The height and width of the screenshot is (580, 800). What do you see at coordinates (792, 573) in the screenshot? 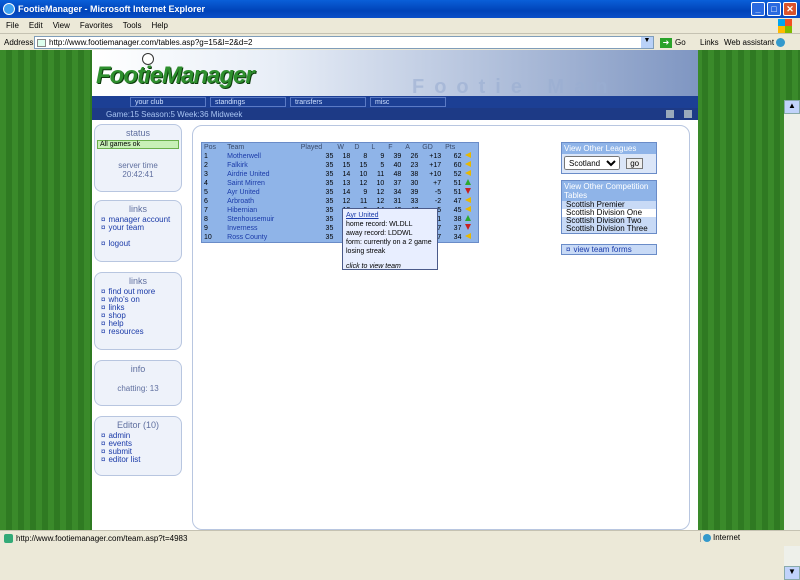
I see `scroll-down-icon: ▼` at bounding box center [792, 573].